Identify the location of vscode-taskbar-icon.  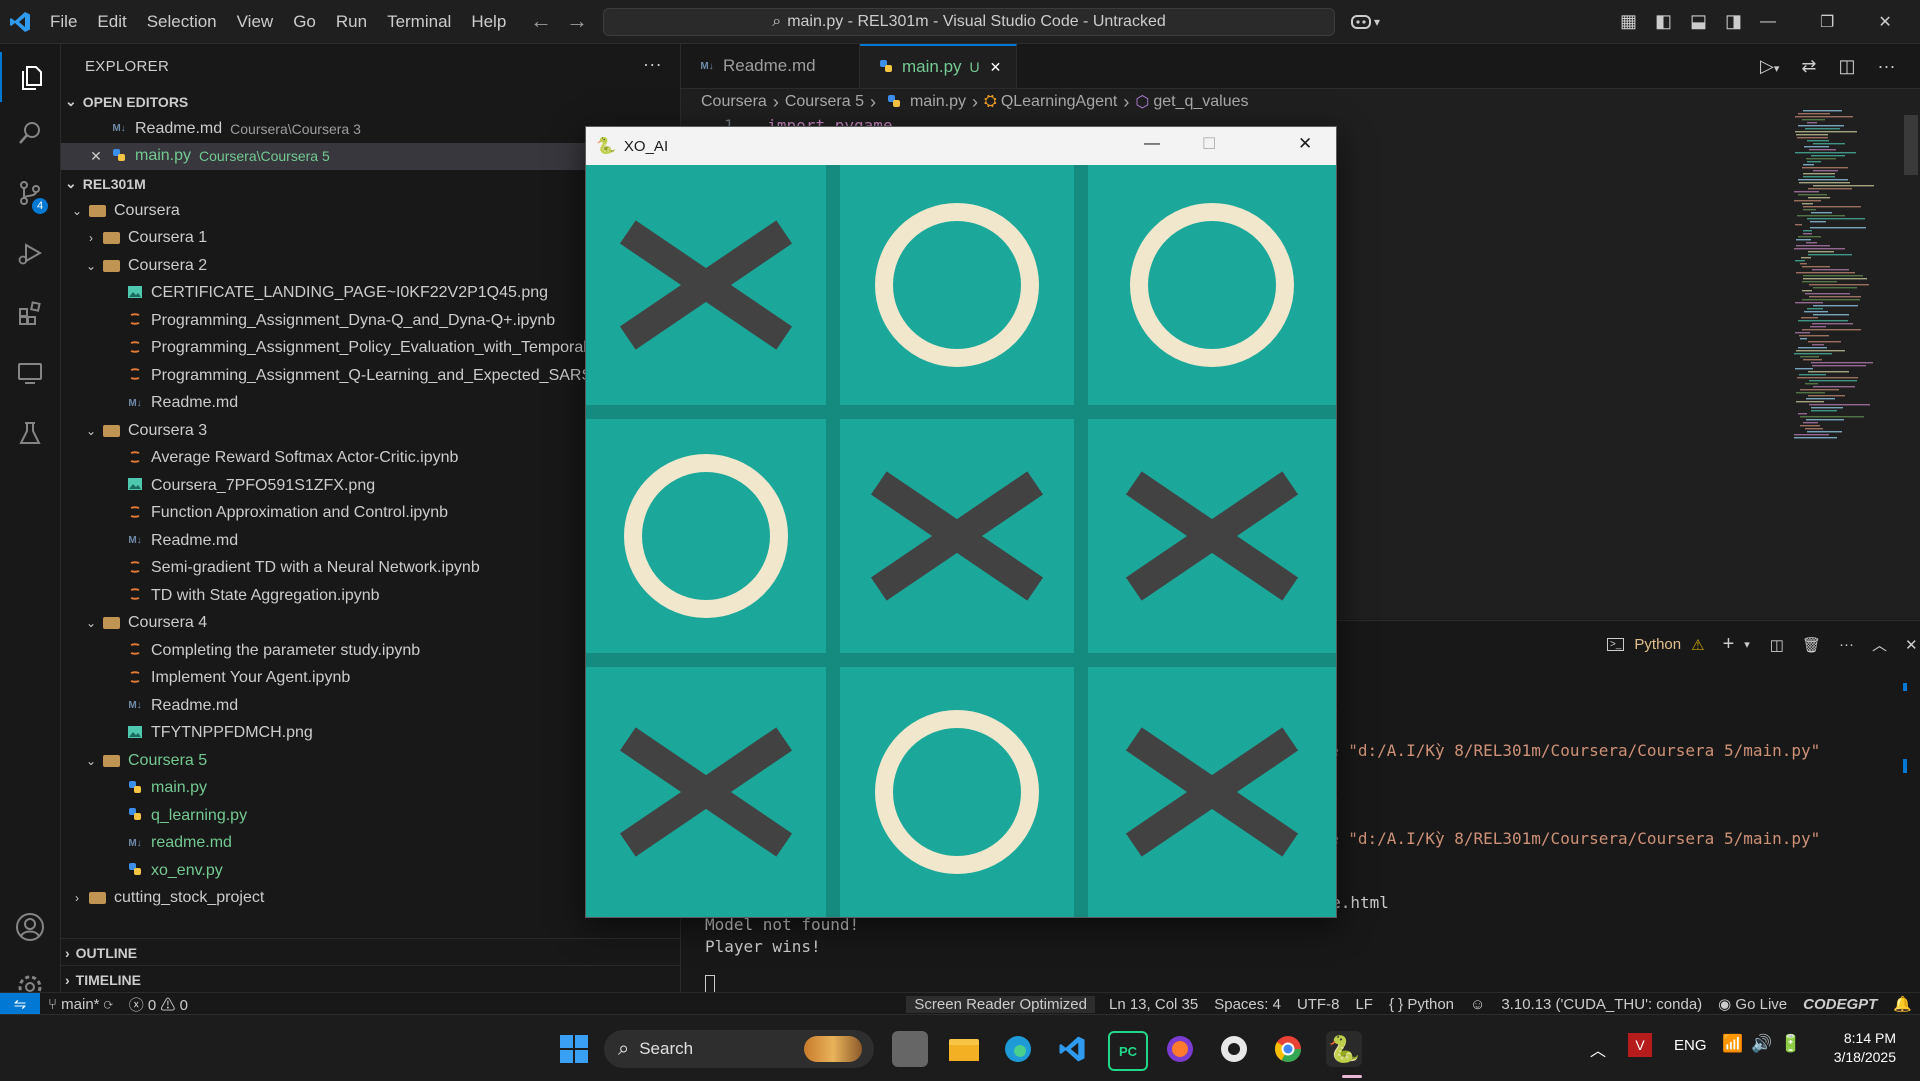
(1072, 1049).